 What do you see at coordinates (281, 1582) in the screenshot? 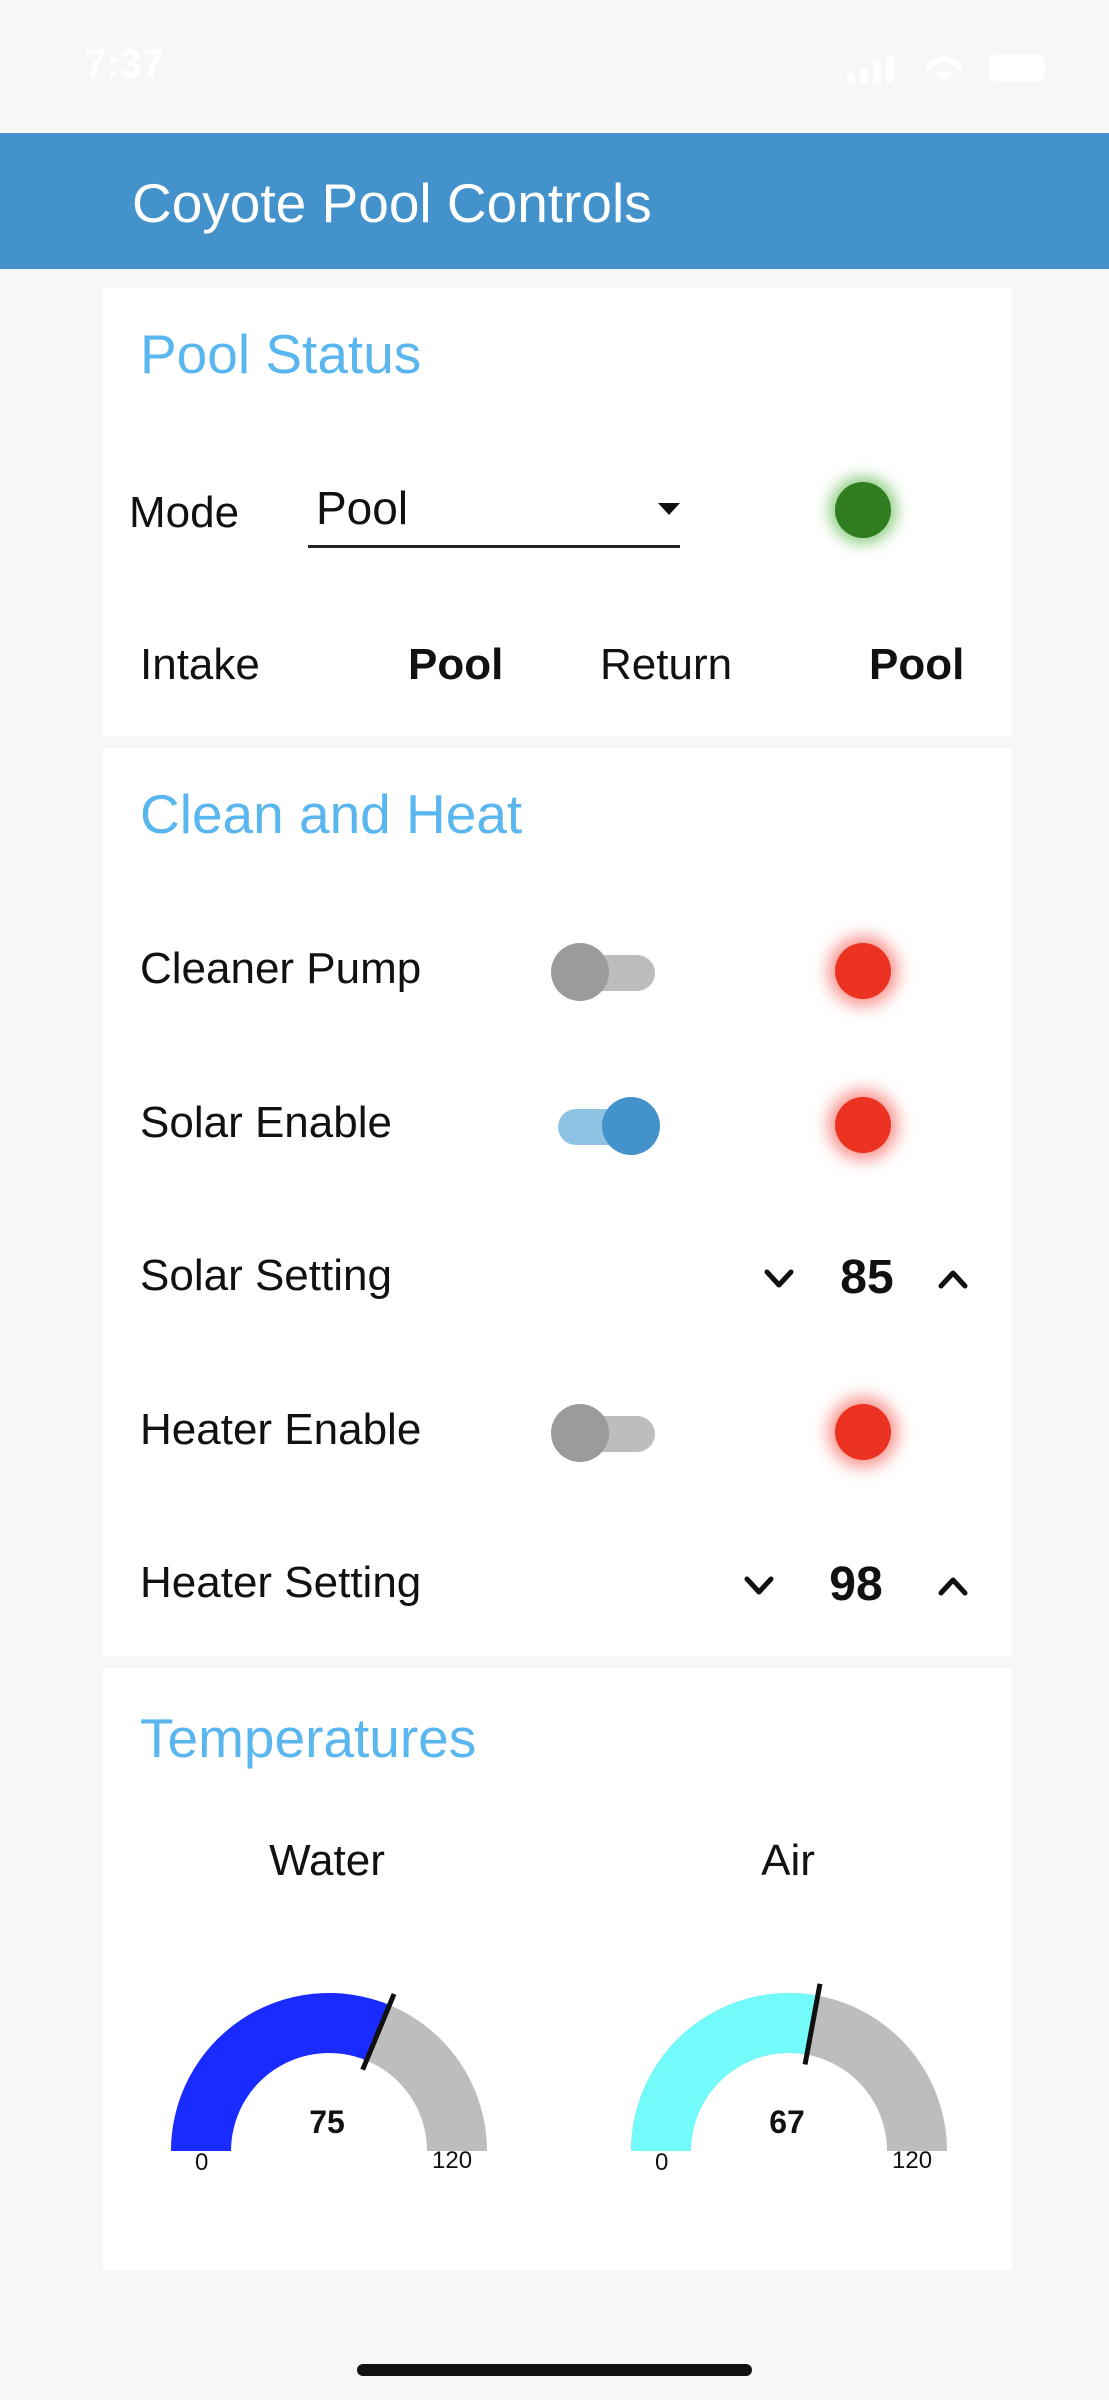
I see `heater-setting-label: Heater Setting` at bounding box center [281, 1582].